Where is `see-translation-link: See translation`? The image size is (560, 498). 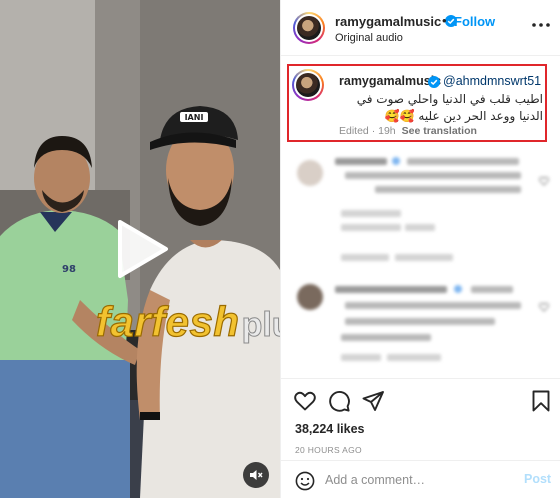 see-translation-link: See translation is located at coordinates (439, 131).